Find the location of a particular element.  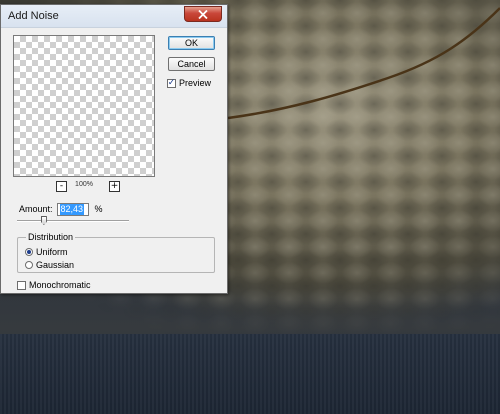

zoom-controls: - 100% + is located at coordinates (84, 187).